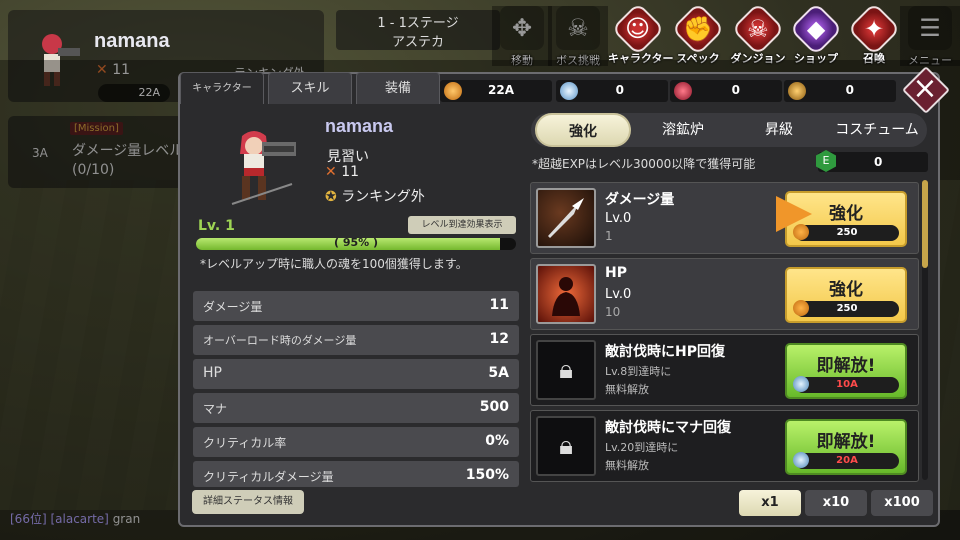 This screenshot has height=540, width=960. What do you see at coordinates (846, 371) in the screenshot?
I see `instant-unlock-button: 即解放! 10A` at bounding box center [846, 371].